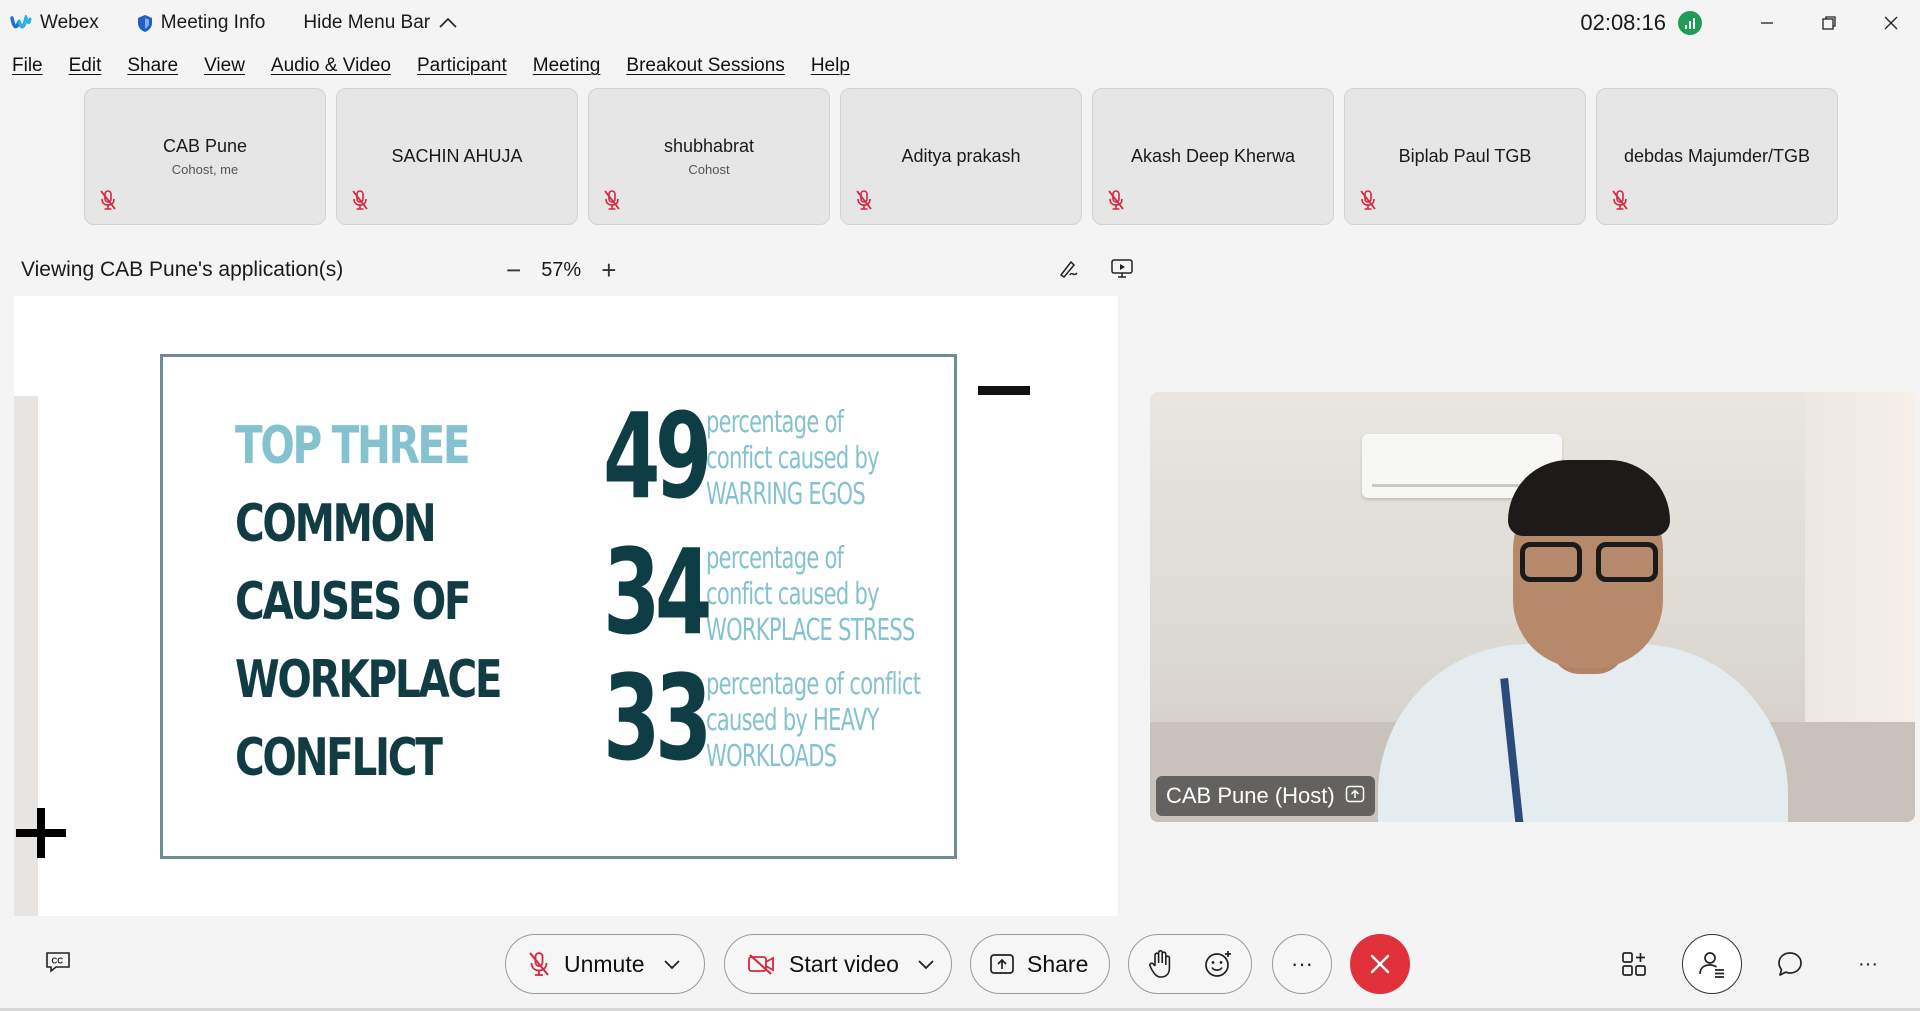  What do you see at coordinates (1250, 795) in the screenshot?
I see `video-participant-name: CAB Pune (Host)` at bounding box center [1250, 795].